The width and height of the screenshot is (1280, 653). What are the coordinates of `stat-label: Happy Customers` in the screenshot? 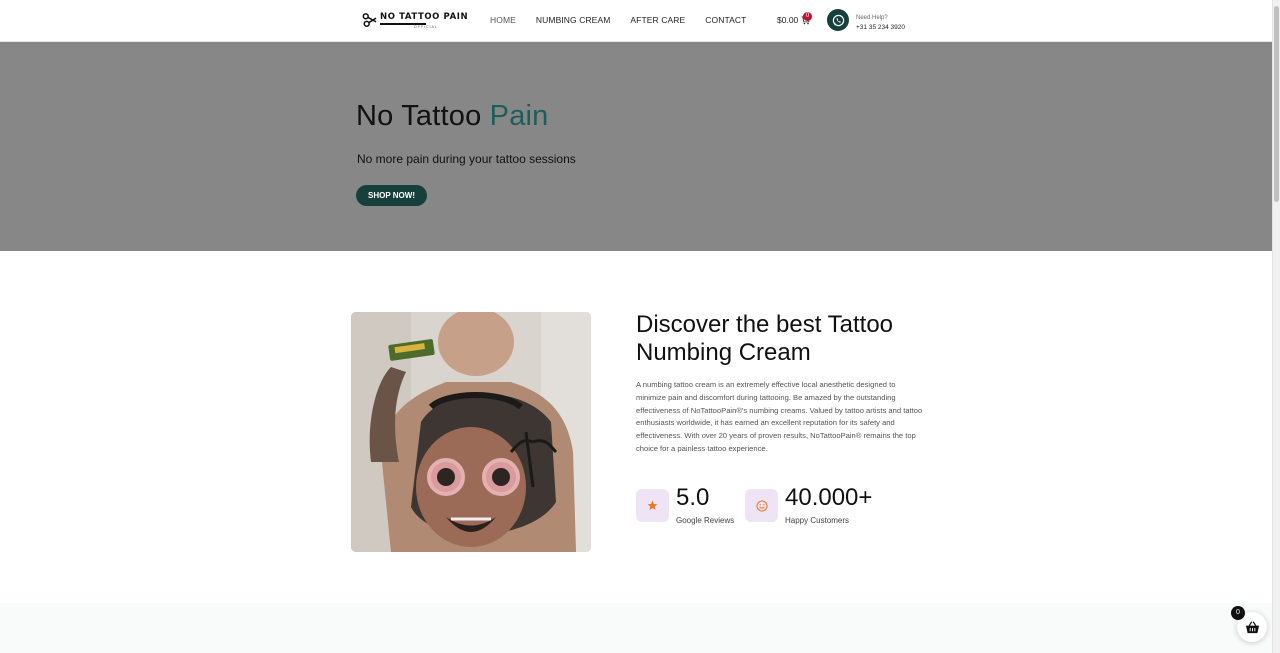 It's located at (817, 520).